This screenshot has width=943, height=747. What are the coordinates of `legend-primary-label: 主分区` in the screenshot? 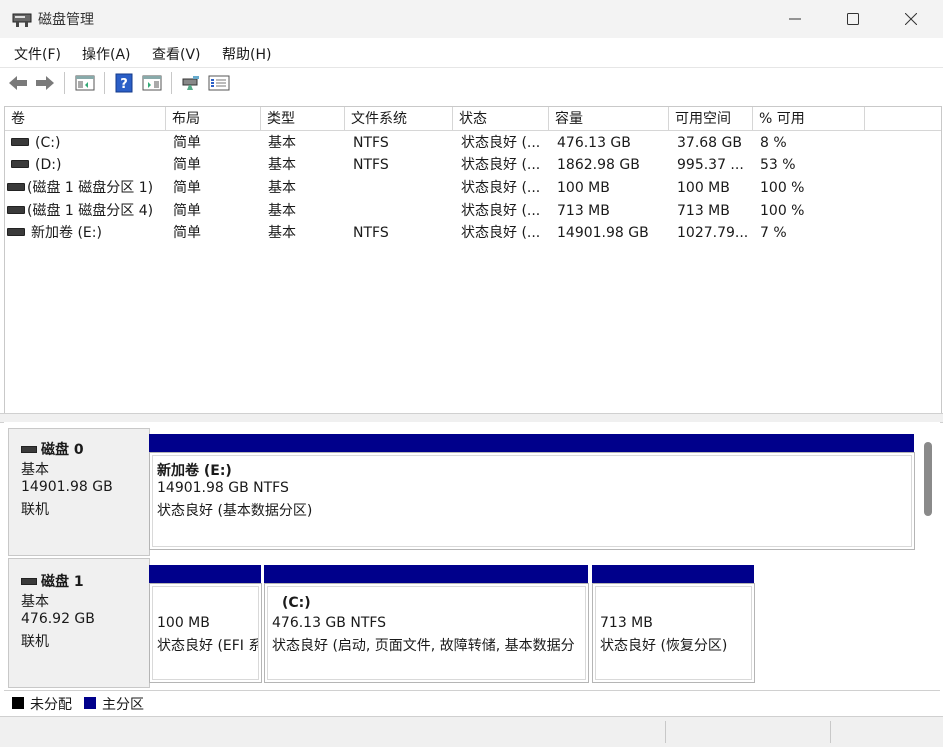 It's located at (123, 705).